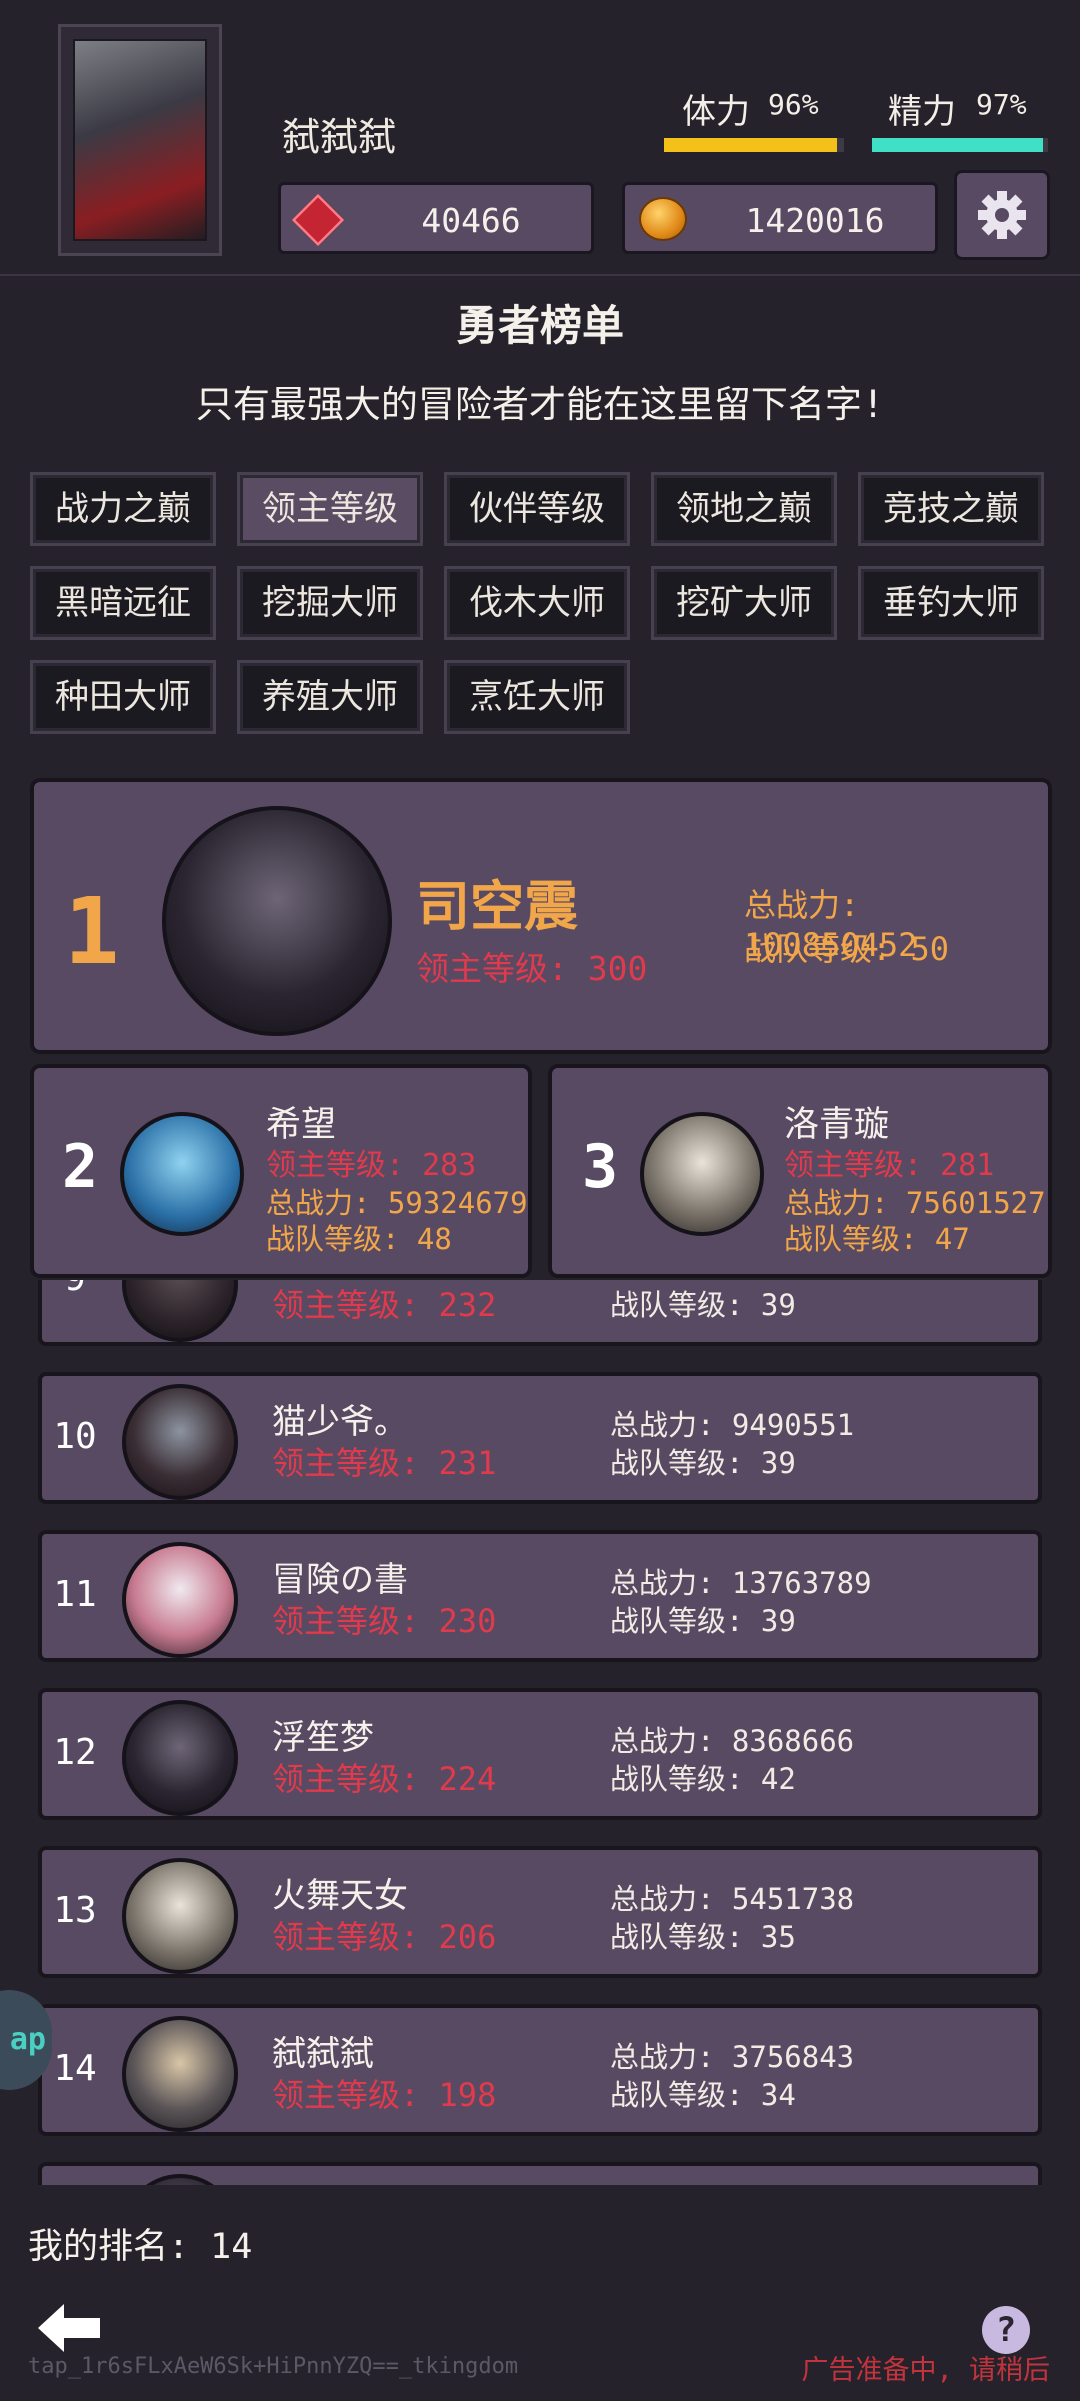 Image resolution: width=1080 pixels, height=2401 pixels. I want to click on row-rank: 12, so click(75, 1752).